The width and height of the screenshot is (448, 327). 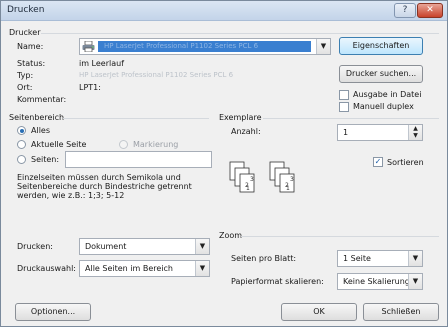 I want to click on title-bar: Drucken ? ✕, so click(x=224, y=11).